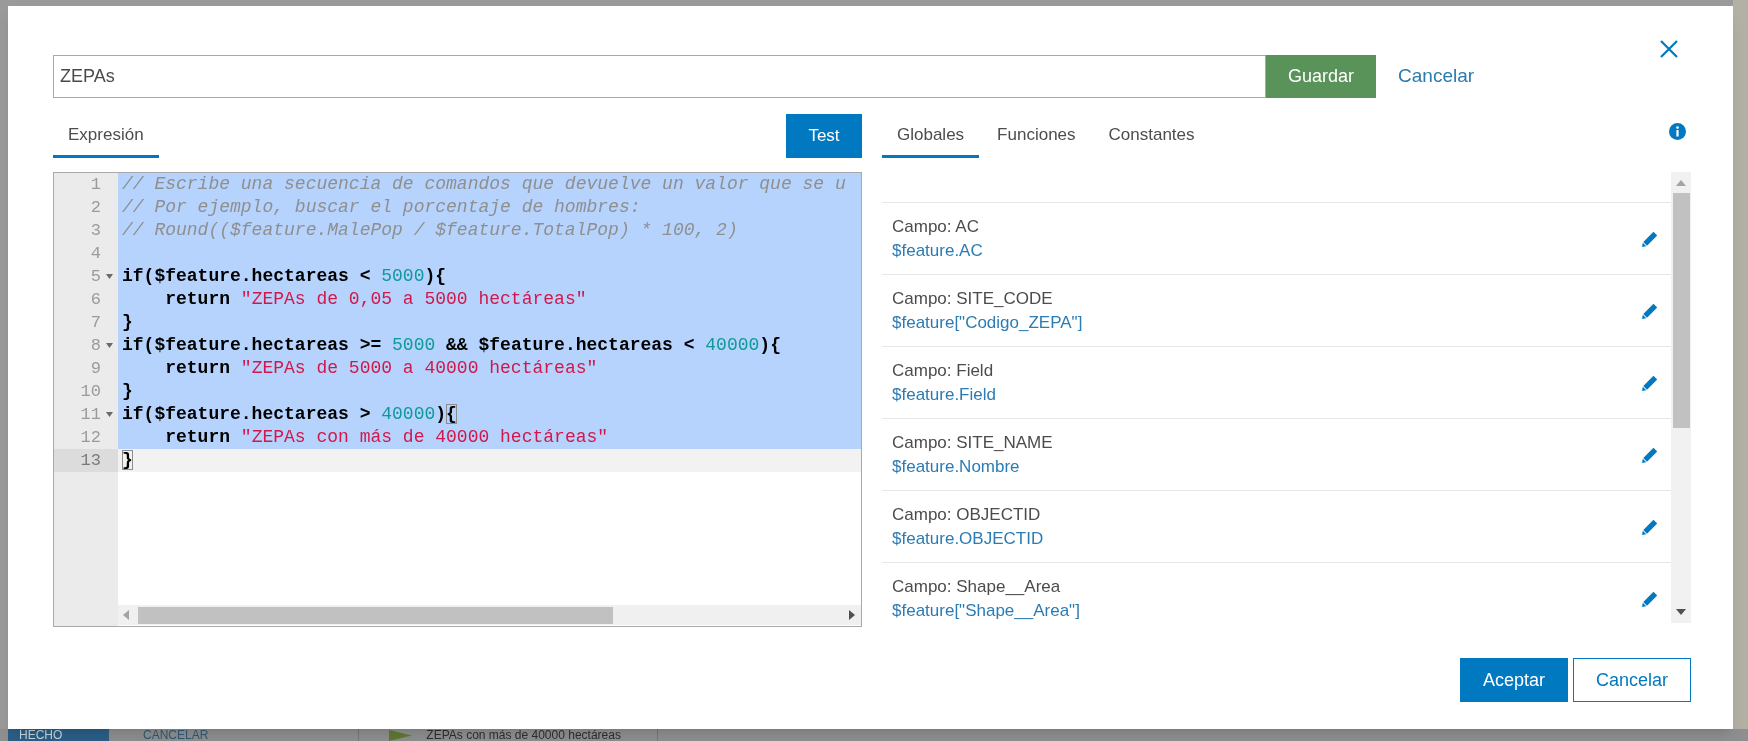  Describe the element at coordinates (90, 461) in the screenshot. I see `line-number: 13` at that location.